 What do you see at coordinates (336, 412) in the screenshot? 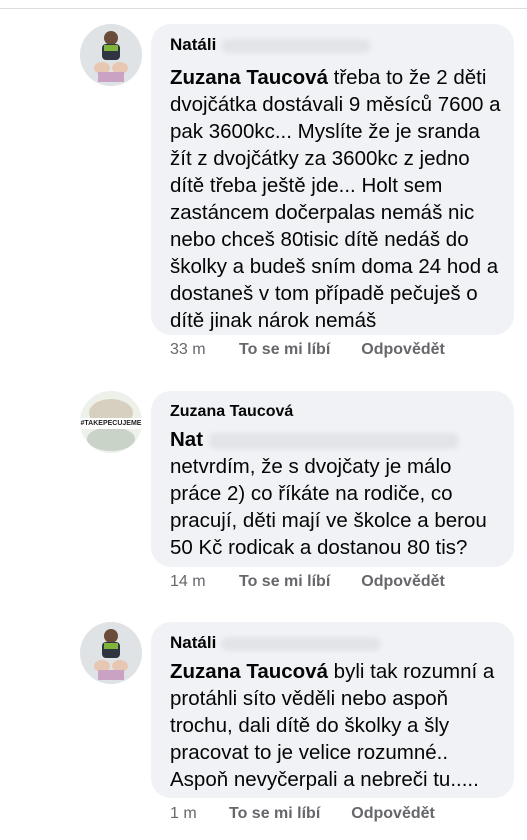
I see `comment-author: Zuzana Taucová` at bounding box center [336, 412].